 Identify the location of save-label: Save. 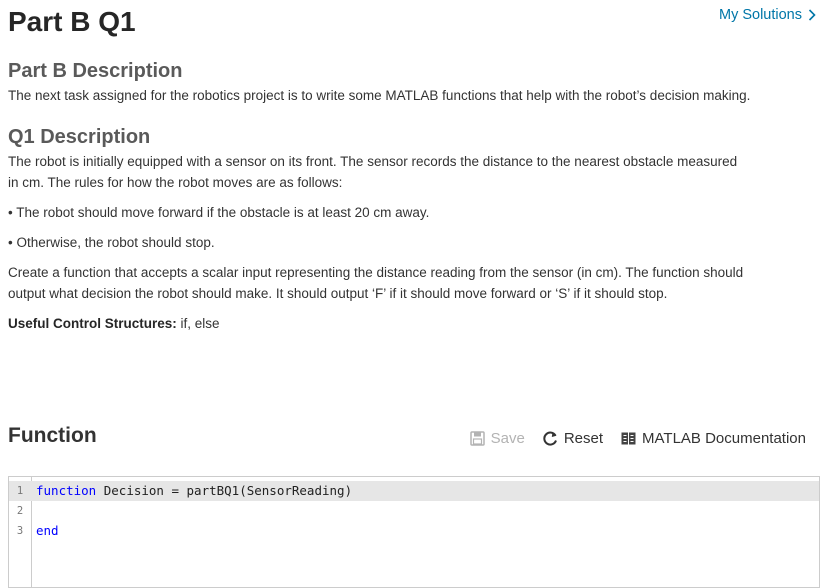
(507, 438).